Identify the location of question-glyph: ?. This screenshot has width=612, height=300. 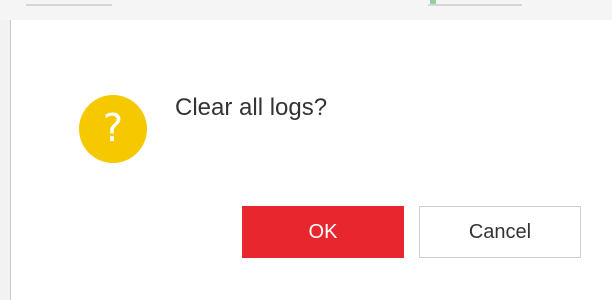
(113, 128).